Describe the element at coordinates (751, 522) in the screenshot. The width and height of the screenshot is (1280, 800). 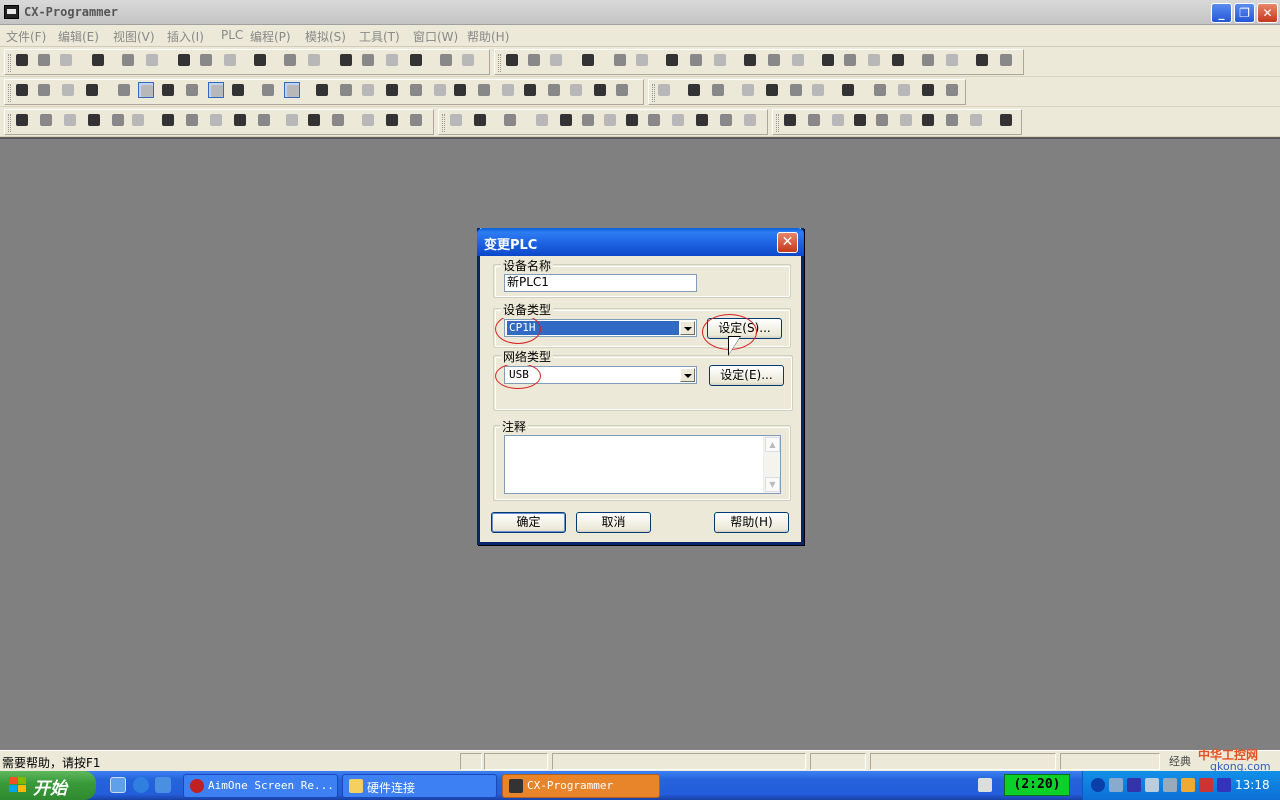
I see `help-button: 帮助(H)` at that location.